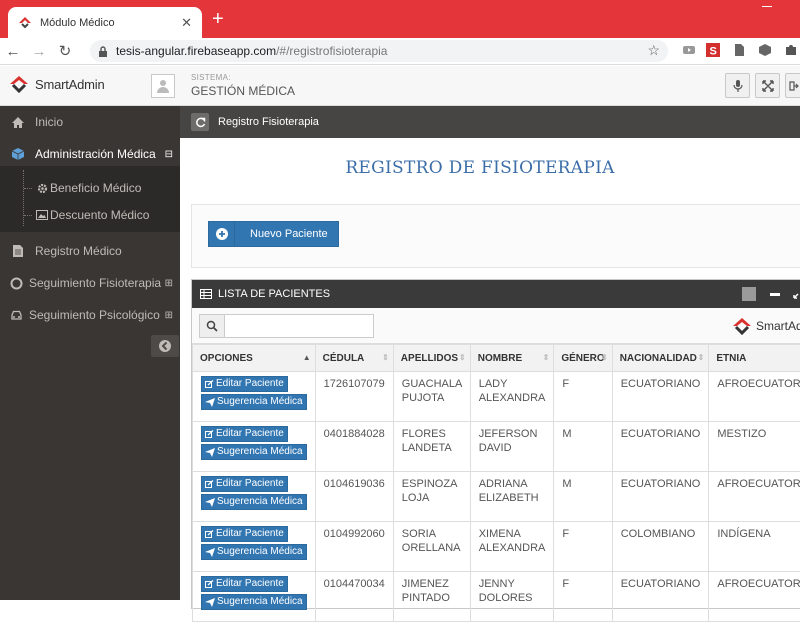  I want to click on logout-button, so click(792, 85).